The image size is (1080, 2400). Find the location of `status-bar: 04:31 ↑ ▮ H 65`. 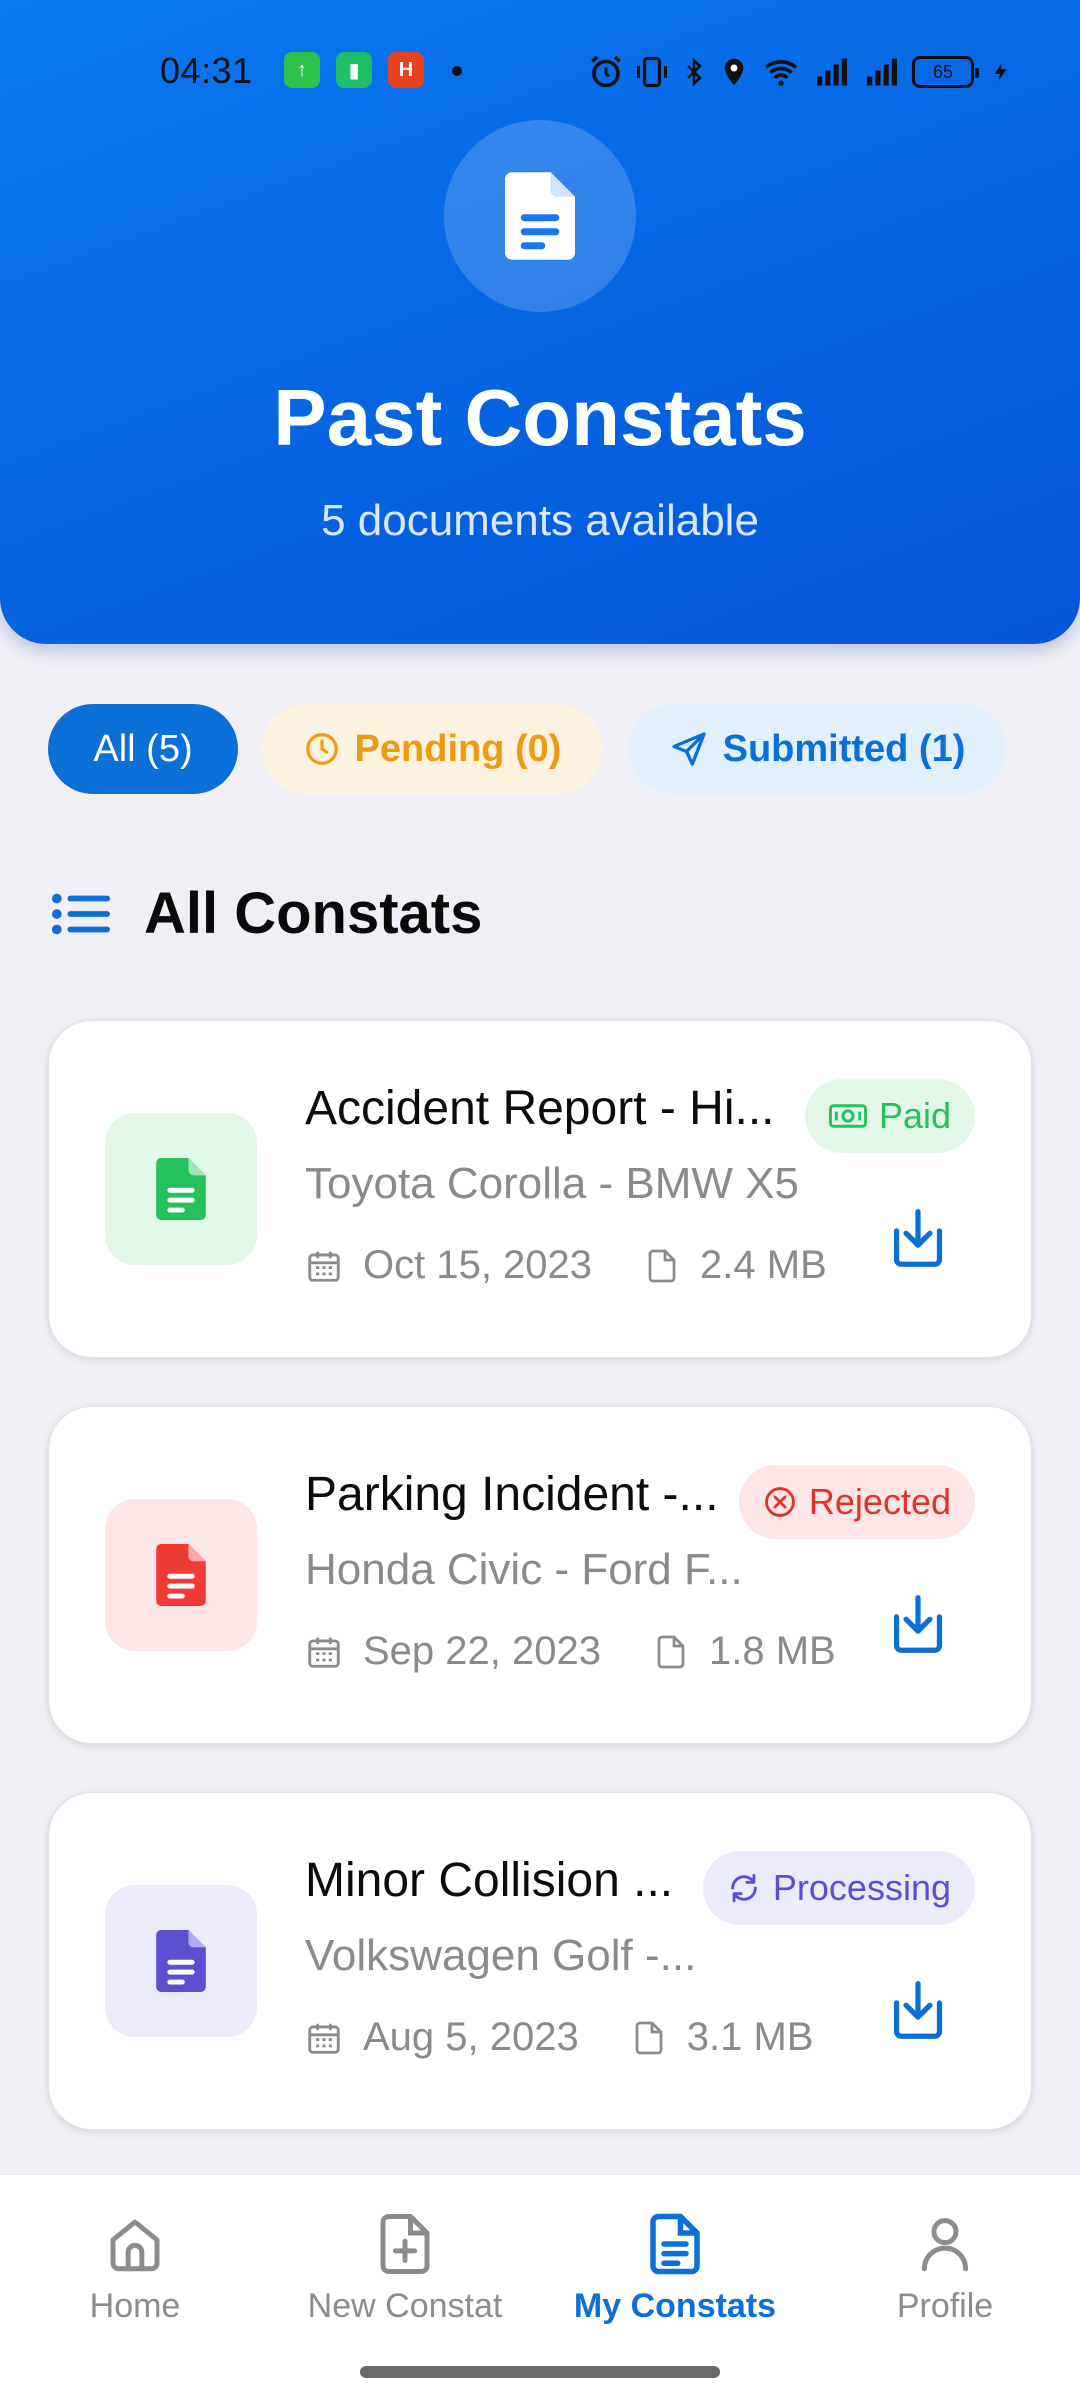

status-bar: 04:31 ↑ ▮ H 65 is located at coordinates (540, 72).